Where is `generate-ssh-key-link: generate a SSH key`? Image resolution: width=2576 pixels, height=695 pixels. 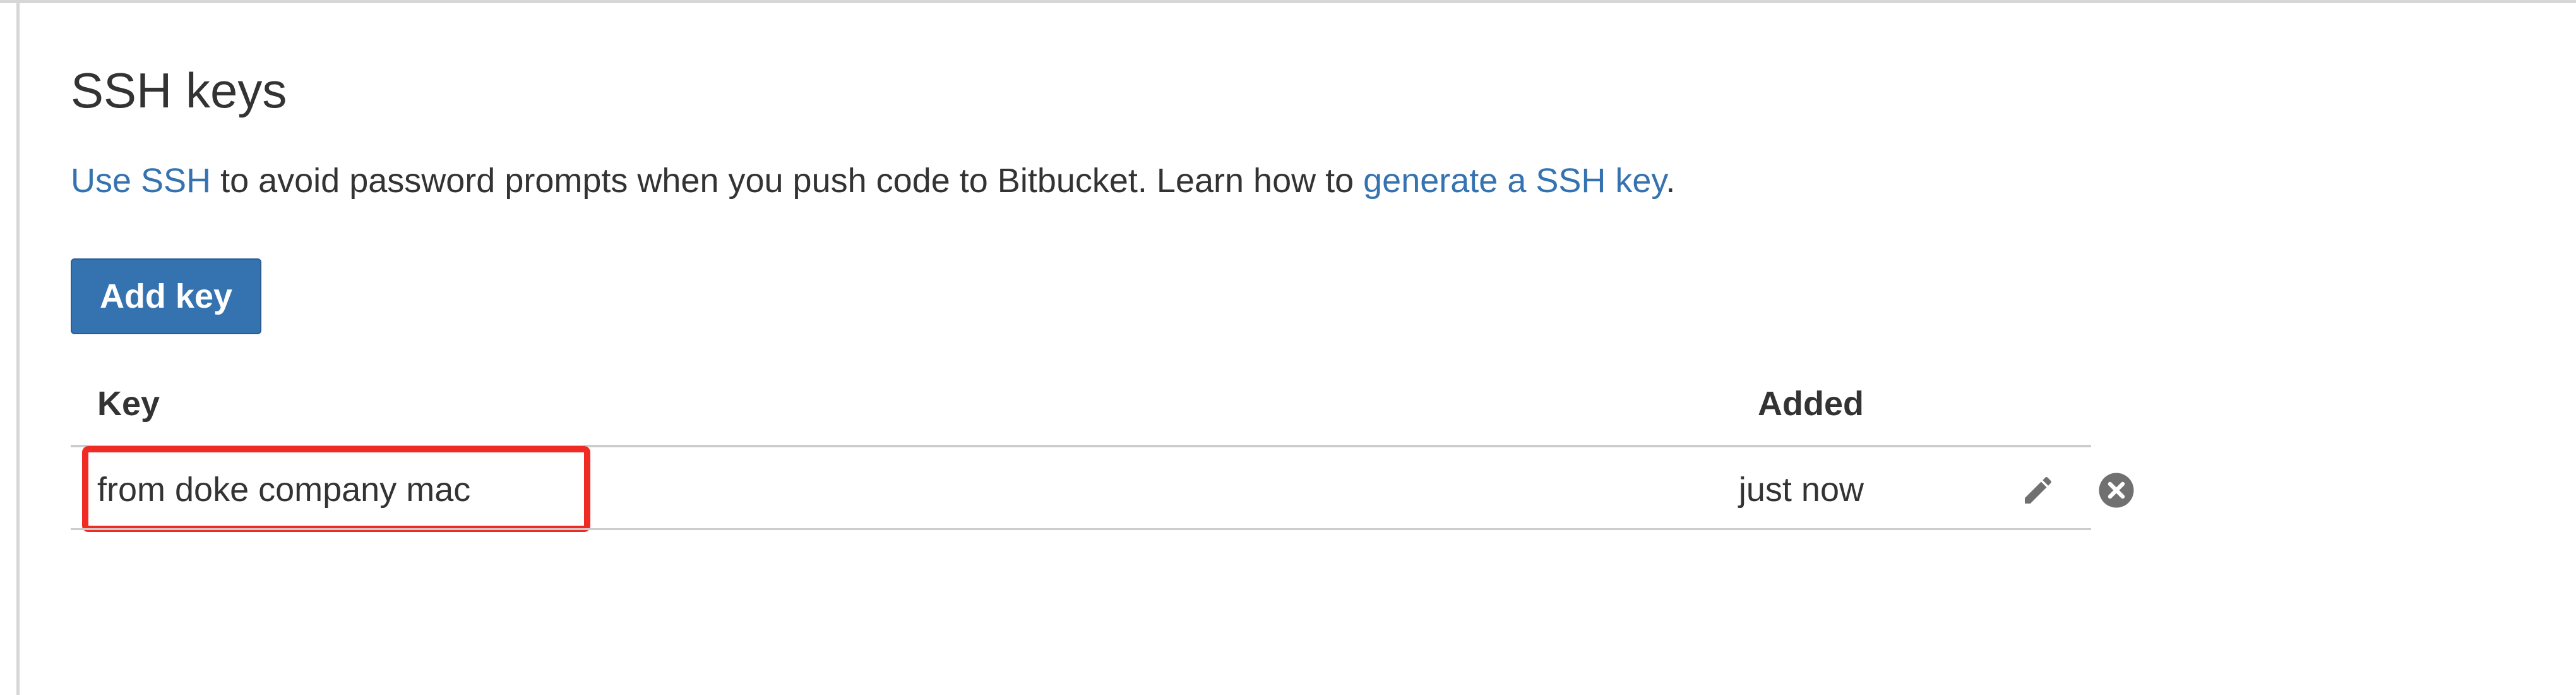 generate-ssh-key-link: generate a SSH key is located at coordinates (1514, 181).